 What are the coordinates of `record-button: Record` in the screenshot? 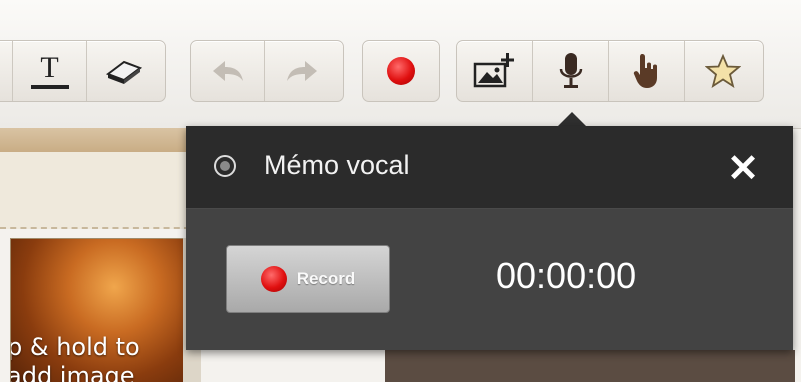 It's located at (308, 279).